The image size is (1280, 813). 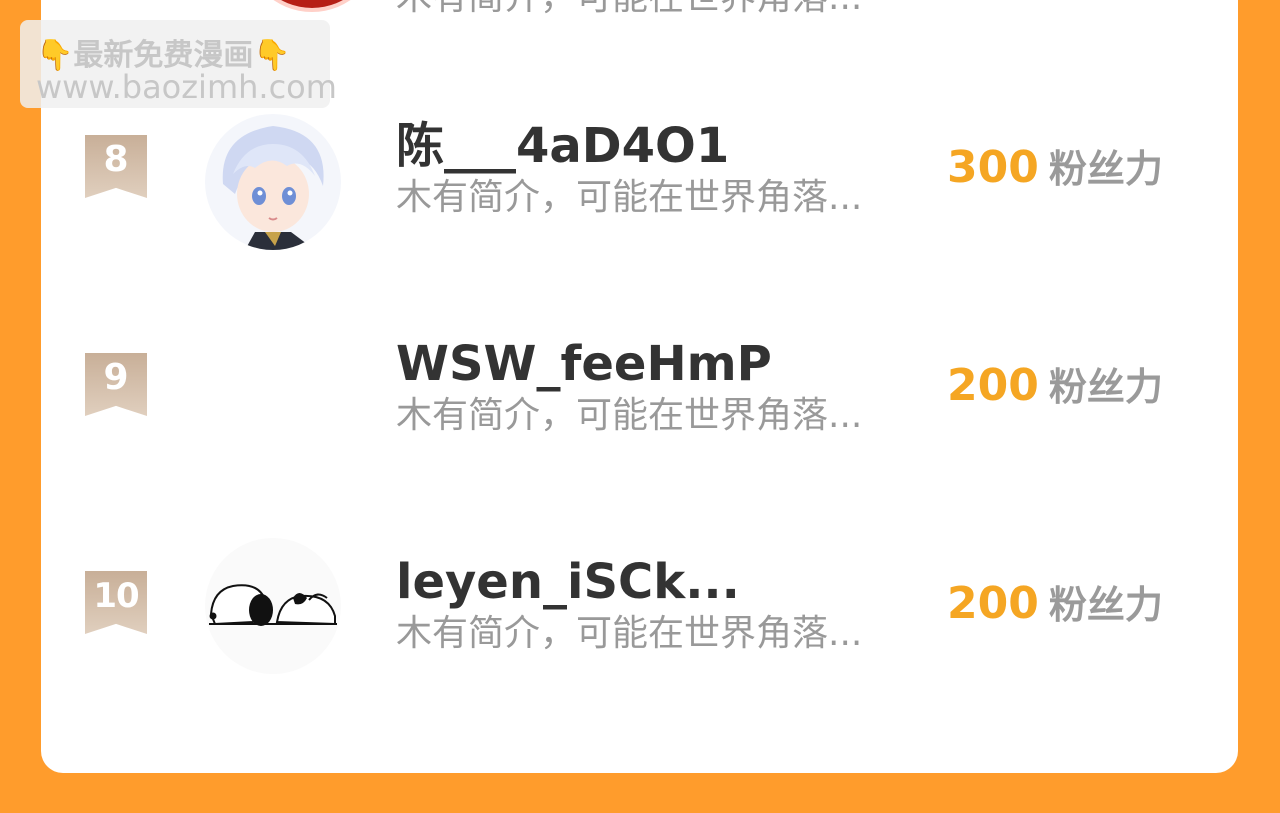 What do you see at coordinates (186, 87) in the screenshot?
I see `watermark-url: www.baozimh.com` at bounding box center [186, 87].